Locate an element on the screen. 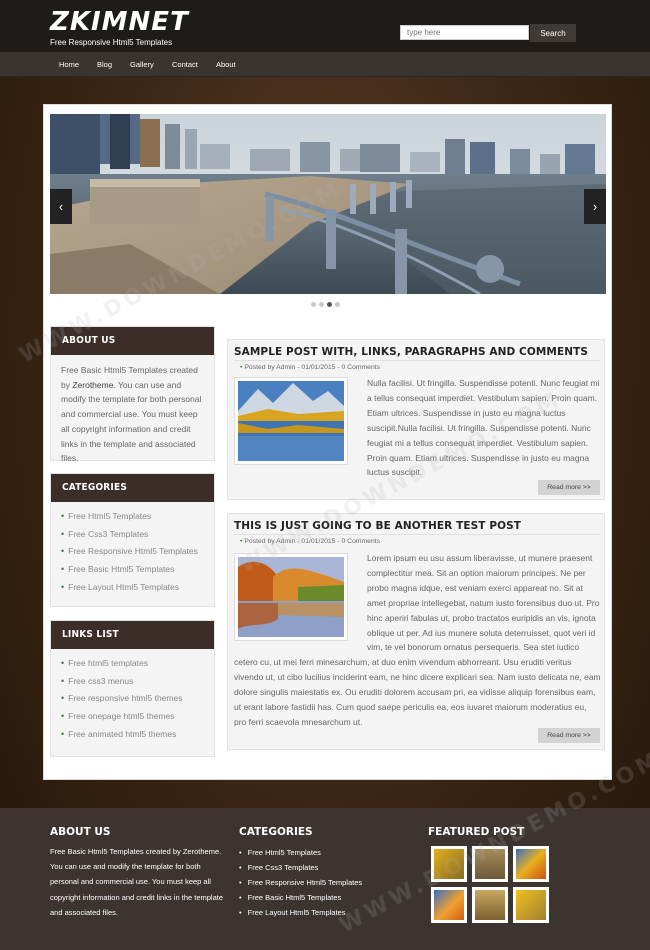 The width and height of the screenshot is (650, 950). footer-about-title: ABOUT US is located at coordinates (80, 832).